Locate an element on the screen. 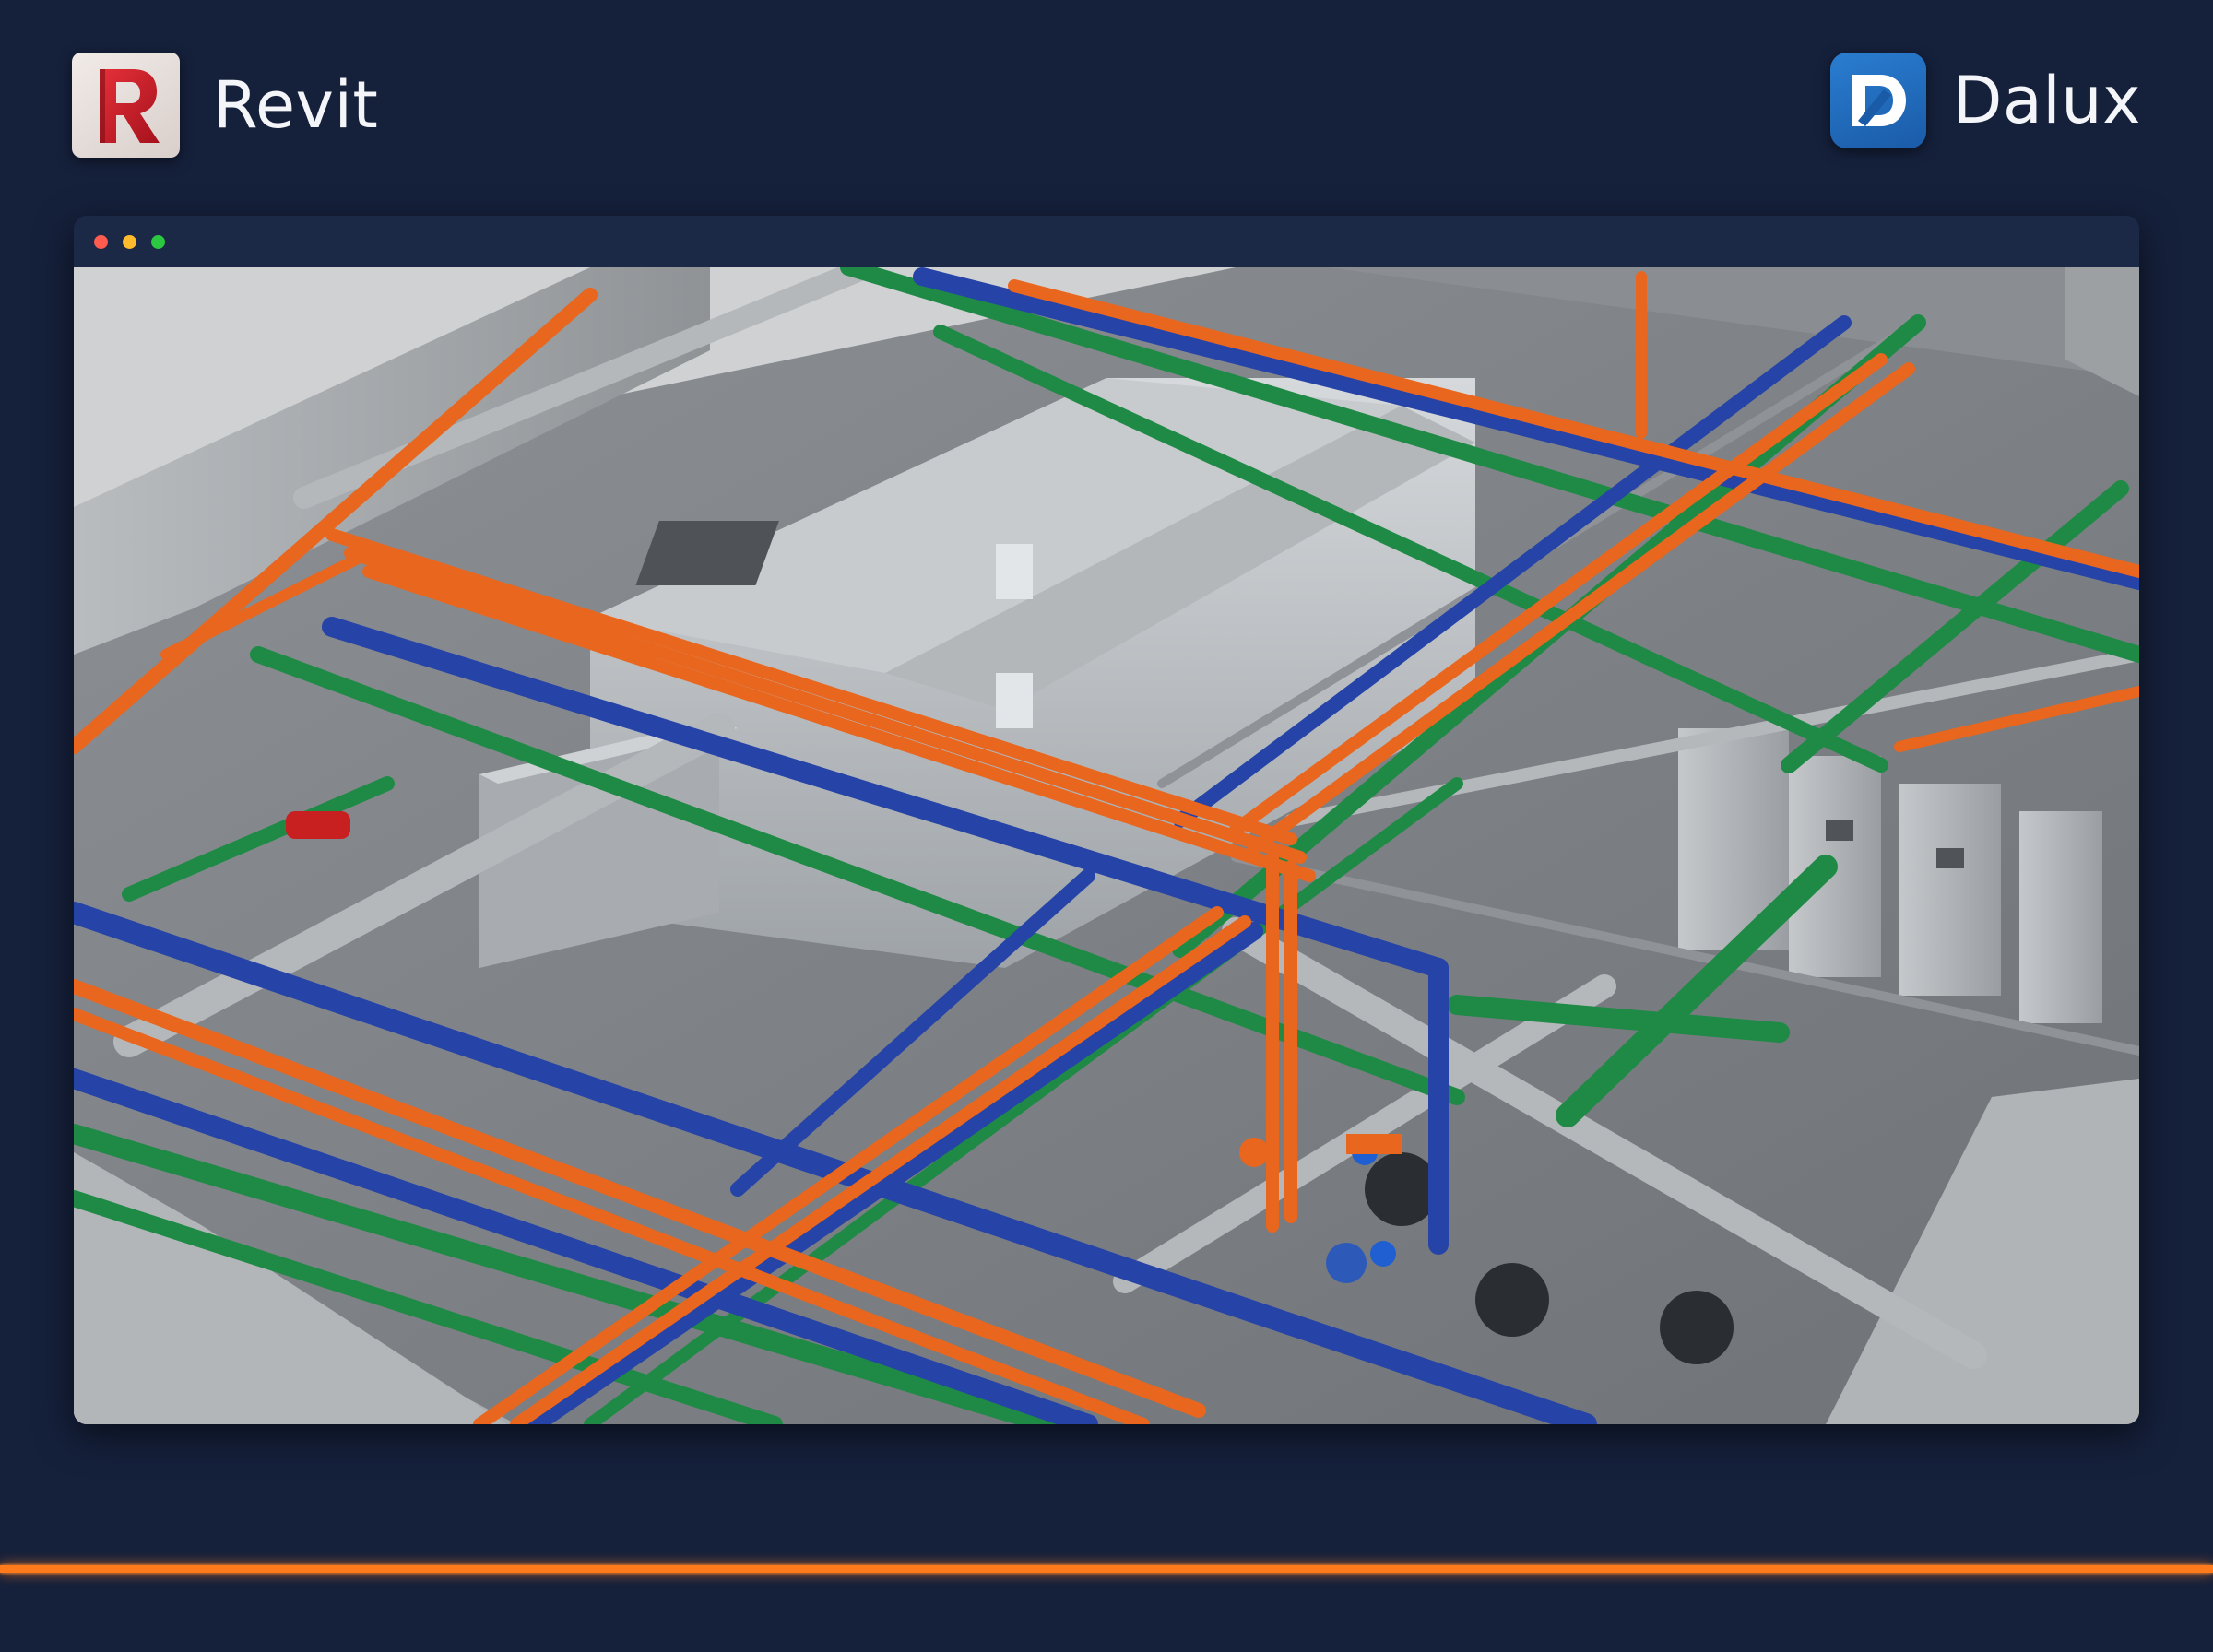 This screenshot has width=2213, height=1652. minimize-window-button is located at coordinates (129, 242).